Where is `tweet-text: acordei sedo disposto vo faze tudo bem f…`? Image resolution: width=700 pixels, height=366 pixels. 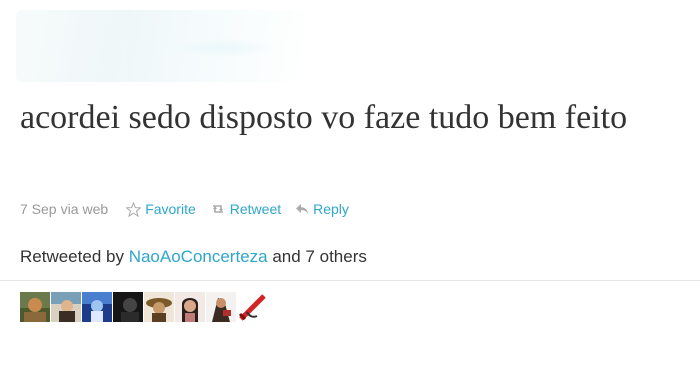 tweet-text: acordei sedo disposto vo faze tudo bem f… is located at coordinates (324, 117).